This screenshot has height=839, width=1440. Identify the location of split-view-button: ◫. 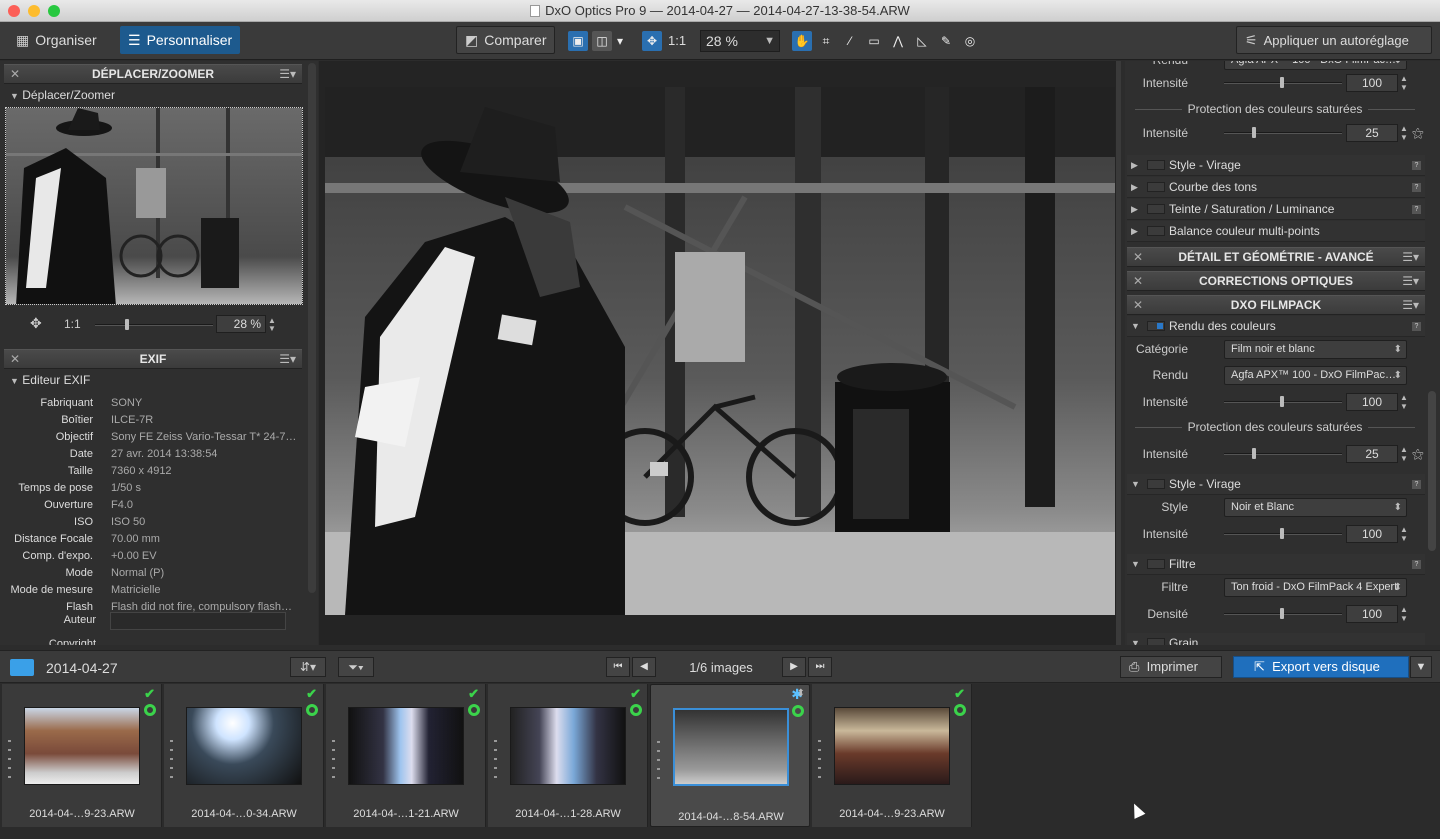
(602, 41).